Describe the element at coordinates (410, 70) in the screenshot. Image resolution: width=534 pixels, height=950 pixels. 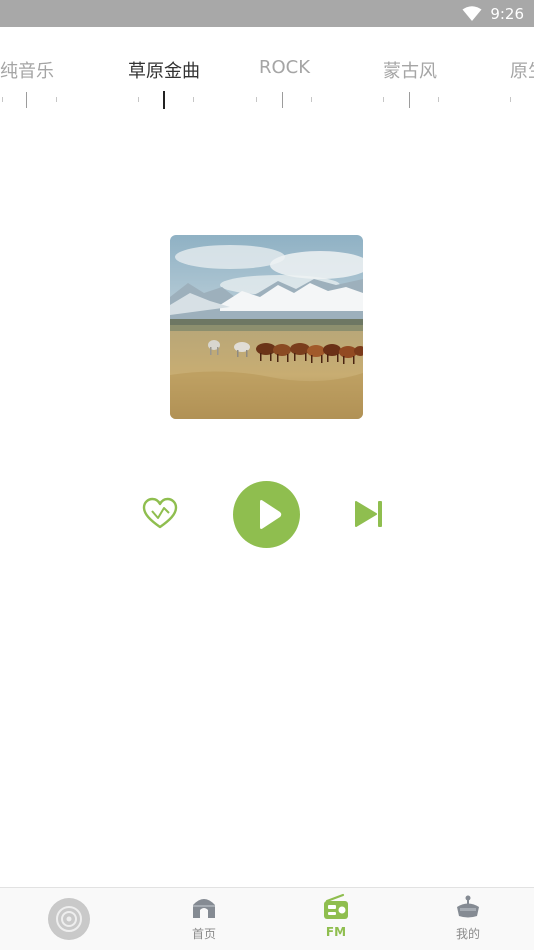
I see `tab-mongolian-style: 蒙古风` at that location.